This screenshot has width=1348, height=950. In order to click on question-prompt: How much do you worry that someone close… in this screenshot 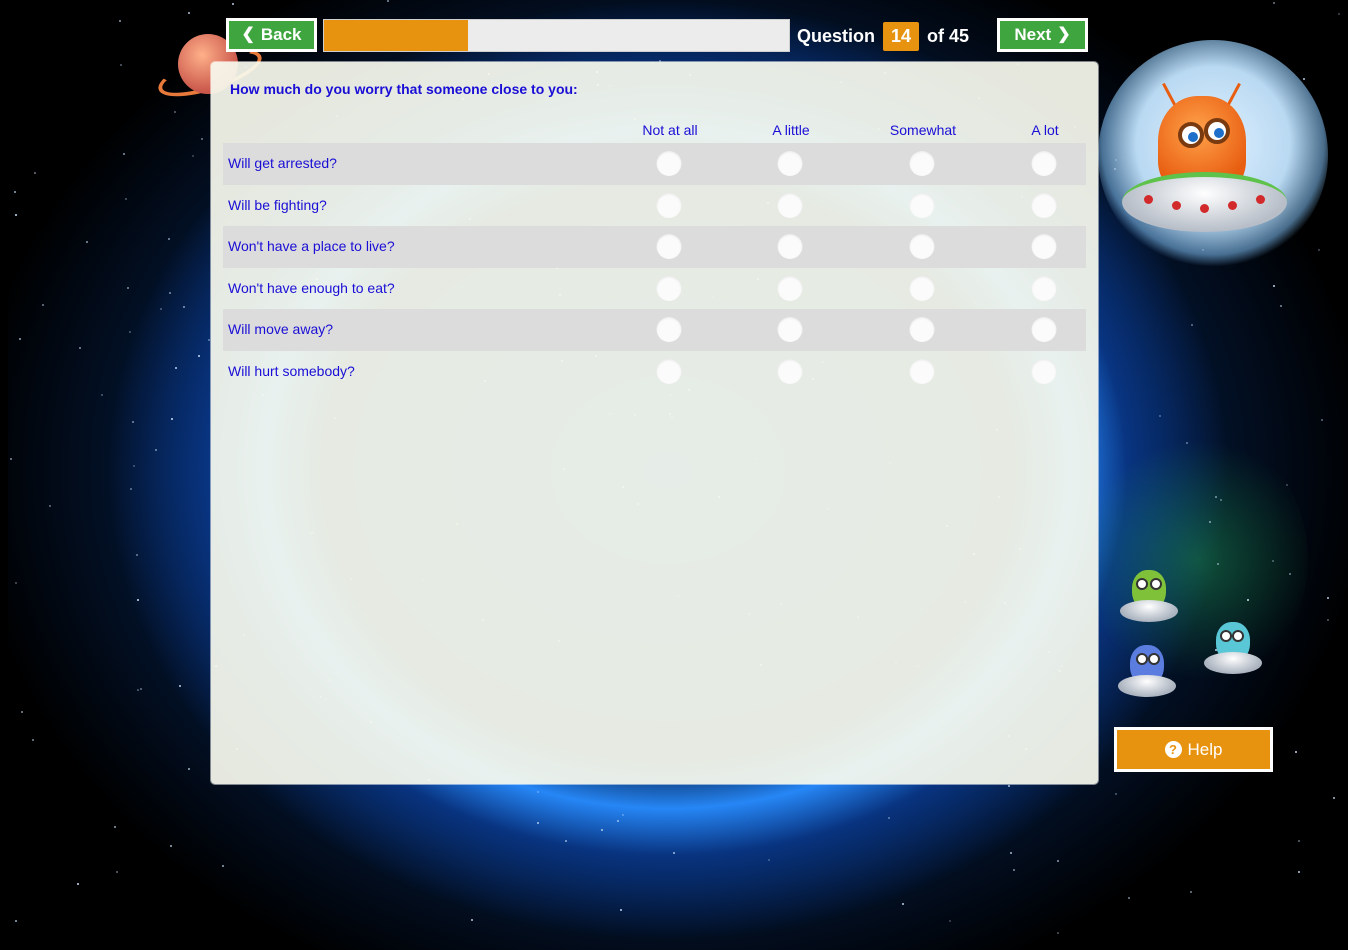, I will do `click(404, 89)`.